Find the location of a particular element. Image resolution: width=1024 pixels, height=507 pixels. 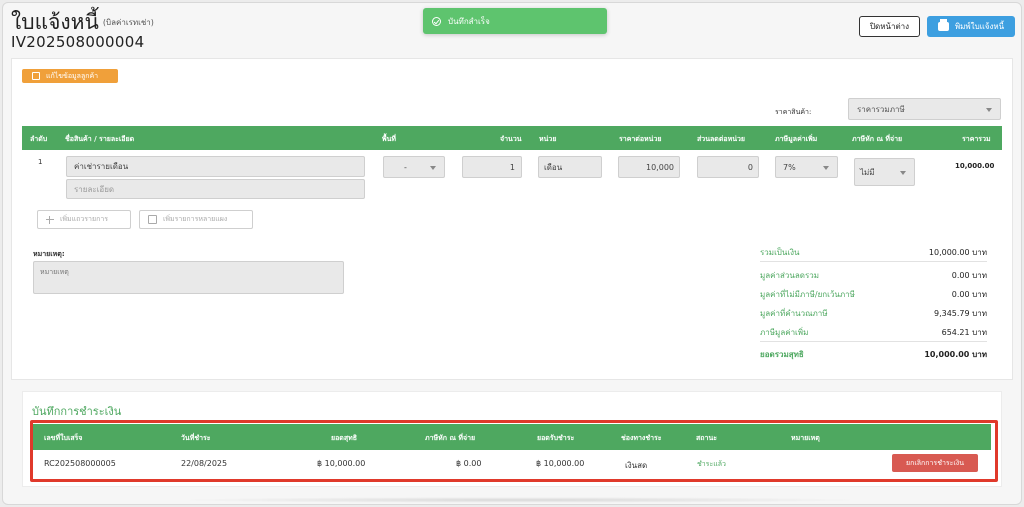

page-shadow is located at coordinates (520, 500).